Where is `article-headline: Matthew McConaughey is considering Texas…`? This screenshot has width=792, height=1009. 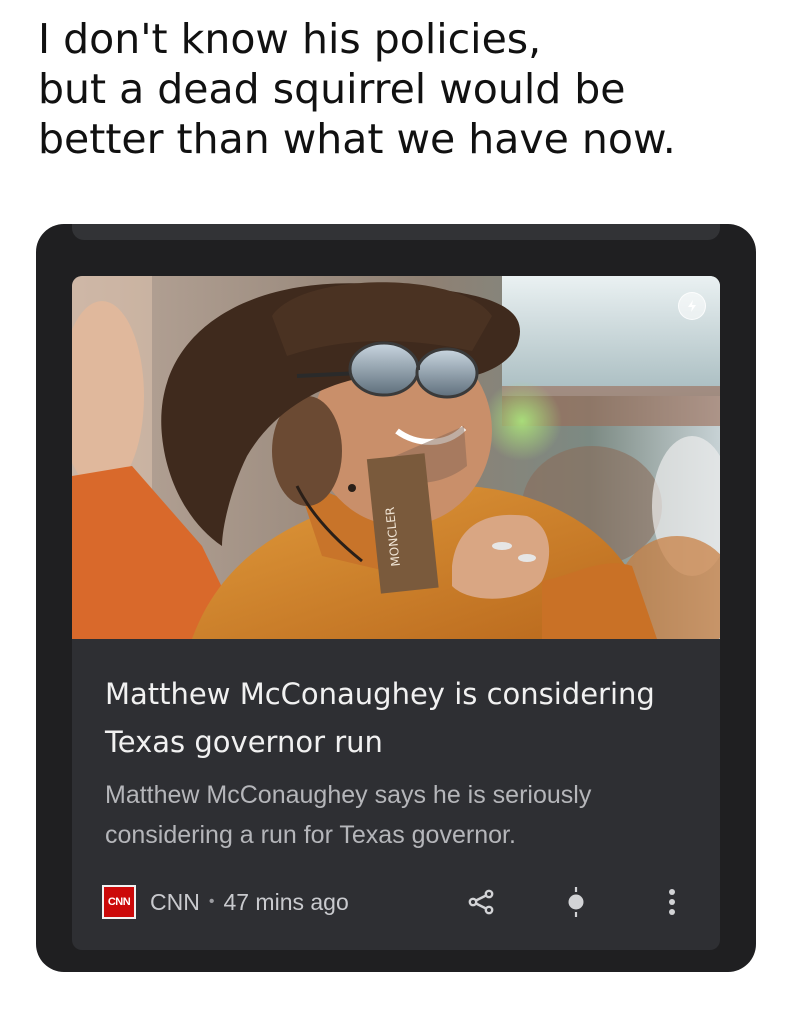 article-headline: Matthew McConaughey is considering Texas… is located at coordinates (400, 718).